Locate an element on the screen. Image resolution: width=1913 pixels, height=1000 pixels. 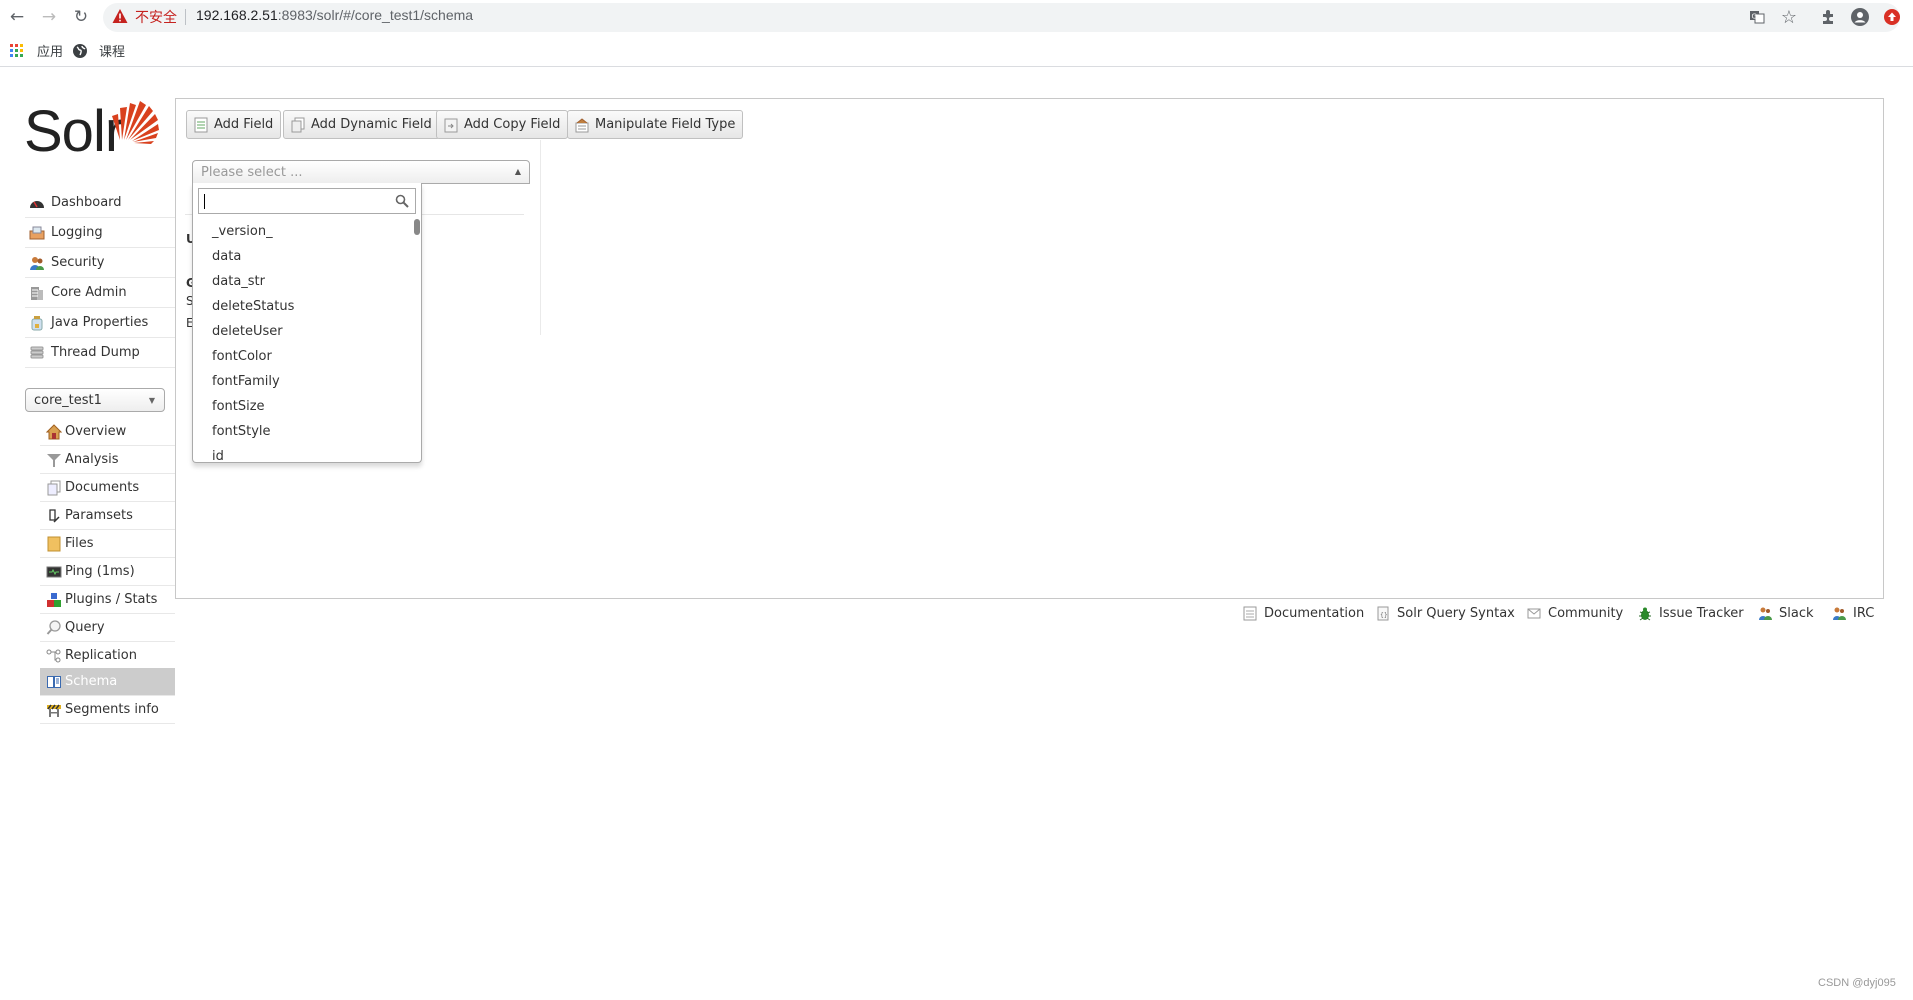
footer-link-label: IRC is located at coordinates (1864, 613).